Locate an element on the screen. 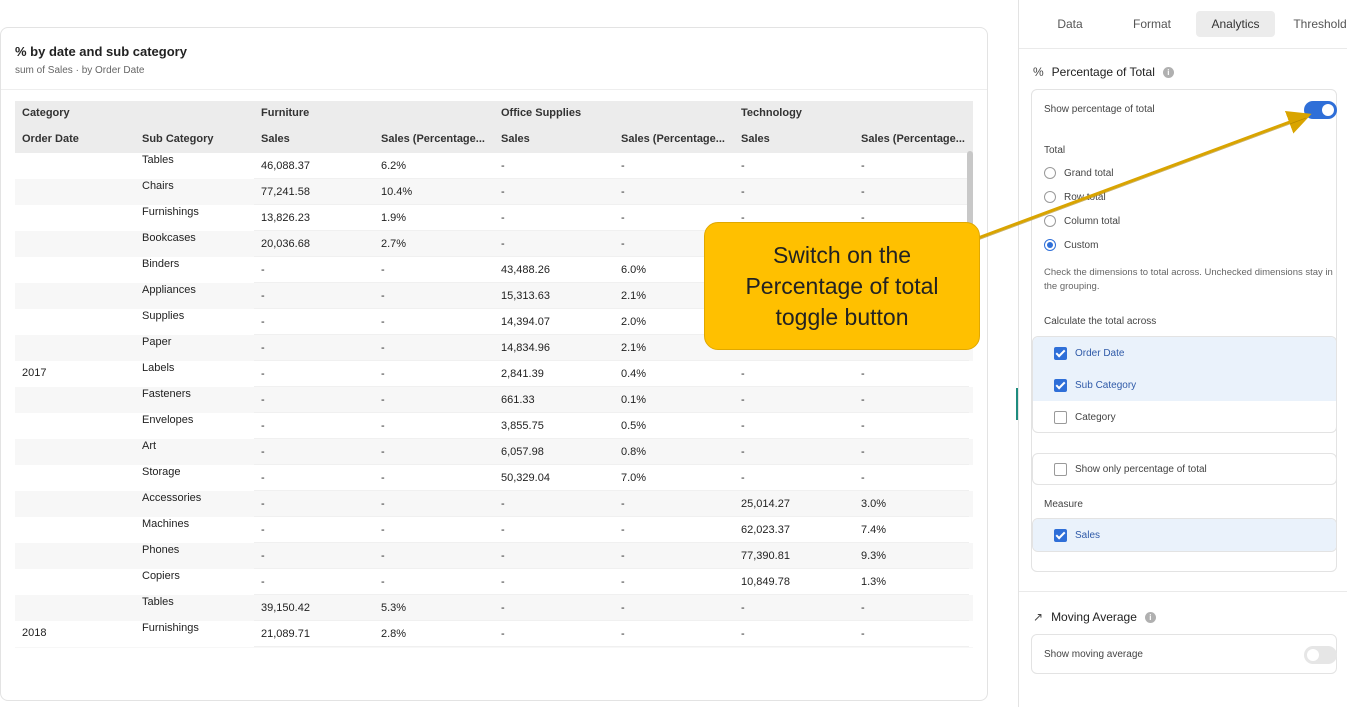 This screenshot has height=707, width=1347. table-row: Art - -6,057.98 0.8% - - is located at coordinates (494, 452).